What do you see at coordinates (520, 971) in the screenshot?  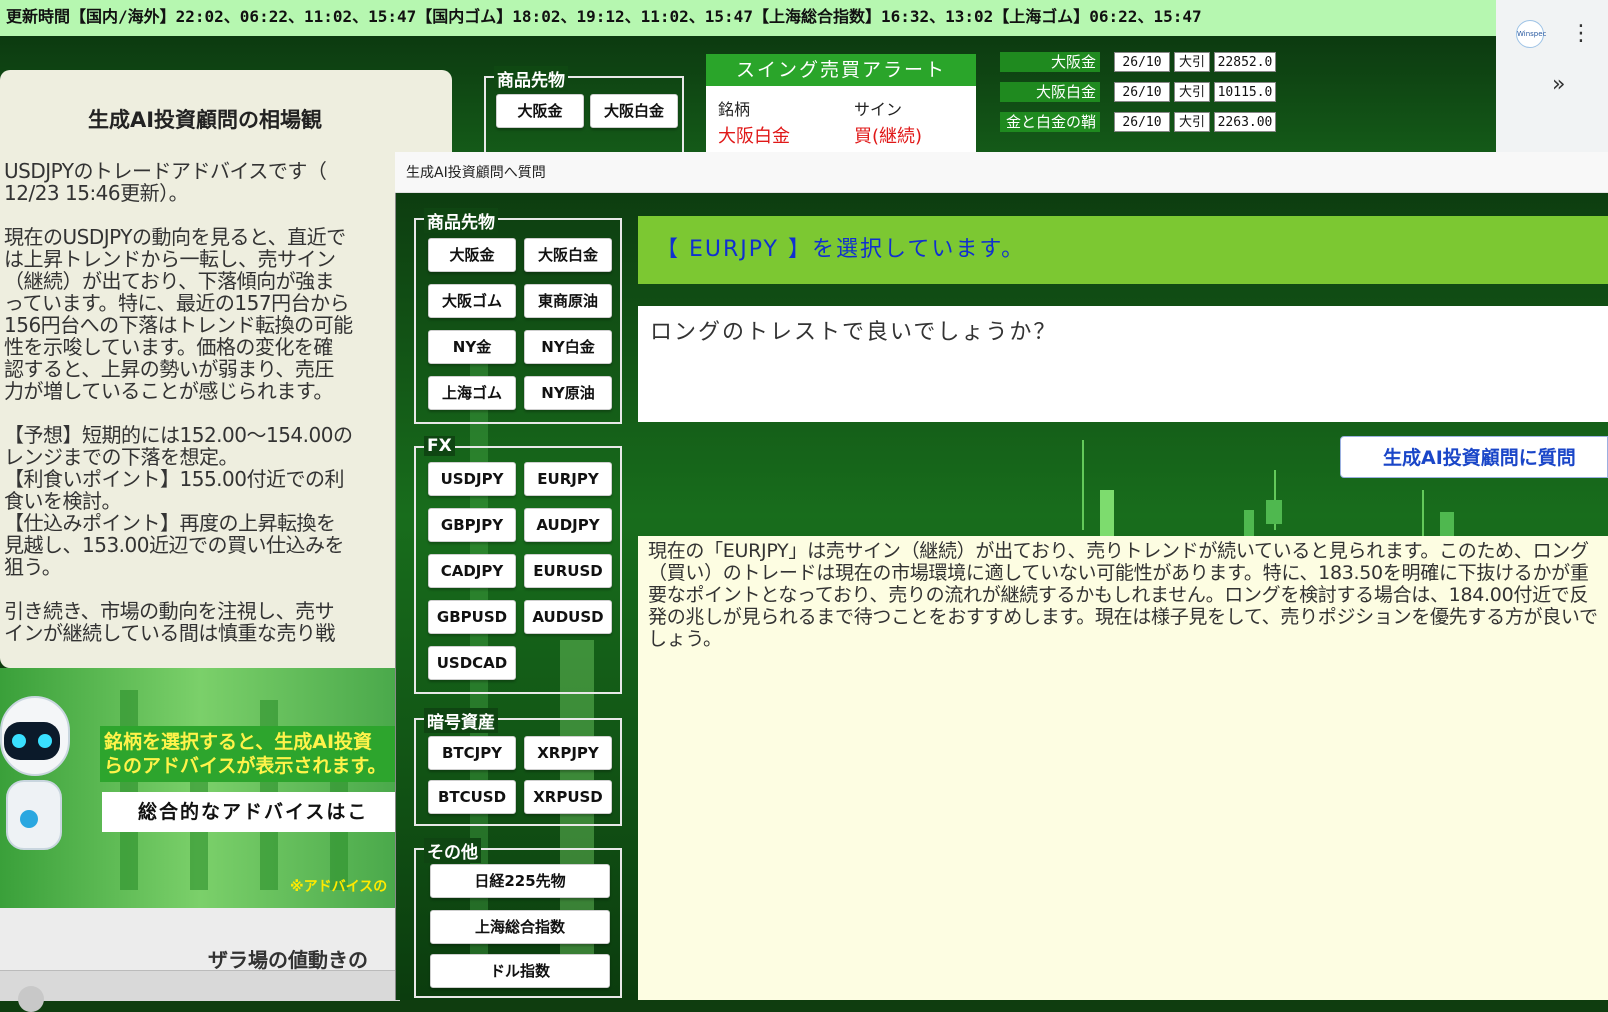 I see `symbol-button-dollar-index: ドル指数` at bounding box center [520, 971].